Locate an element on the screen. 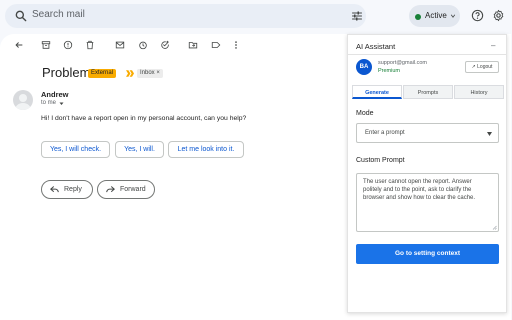 The width and height of the screenshot is (512, 320). status-dropdown: Active is located at coordinates (434, 16).